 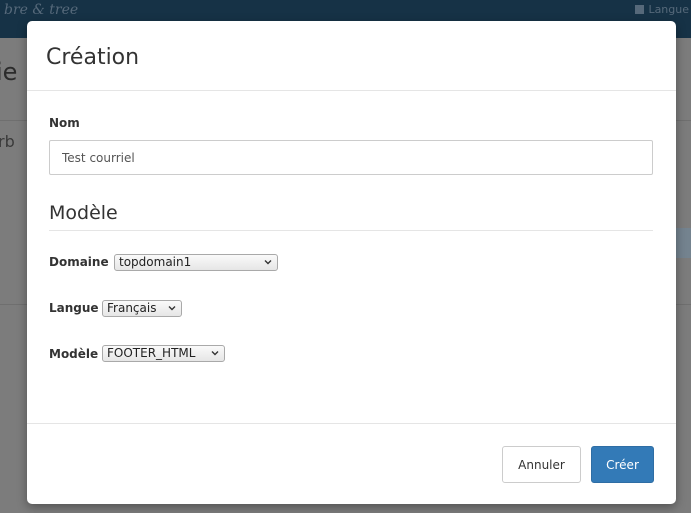 I want to click on language-menu: Langue, so click(x=662, y=9).